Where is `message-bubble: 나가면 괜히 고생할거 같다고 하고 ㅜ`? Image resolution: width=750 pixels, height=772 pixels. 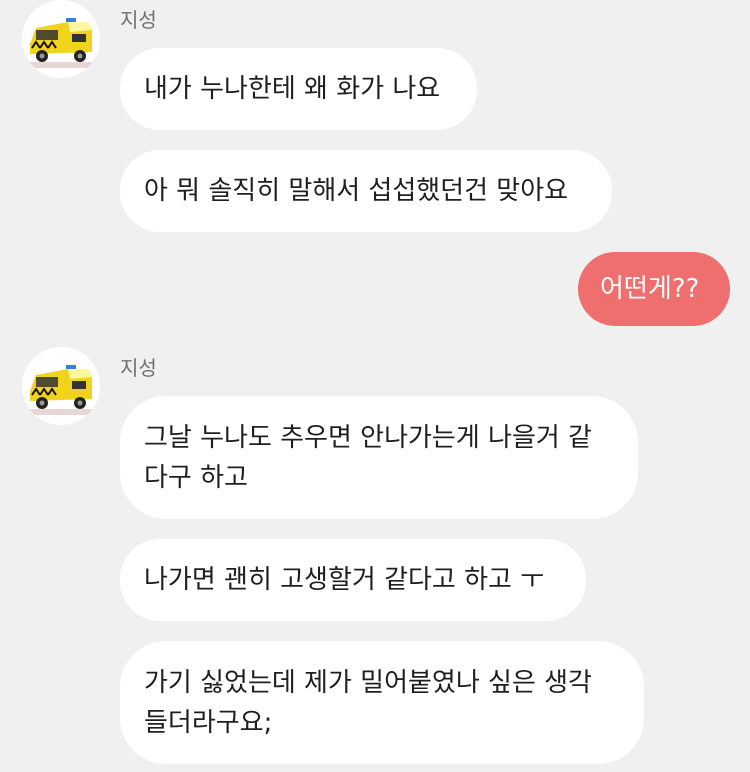
message-bubble: 나가면 괜히 고생할거 같다고 하고 ㅜ is located at coordinates (353, 580).